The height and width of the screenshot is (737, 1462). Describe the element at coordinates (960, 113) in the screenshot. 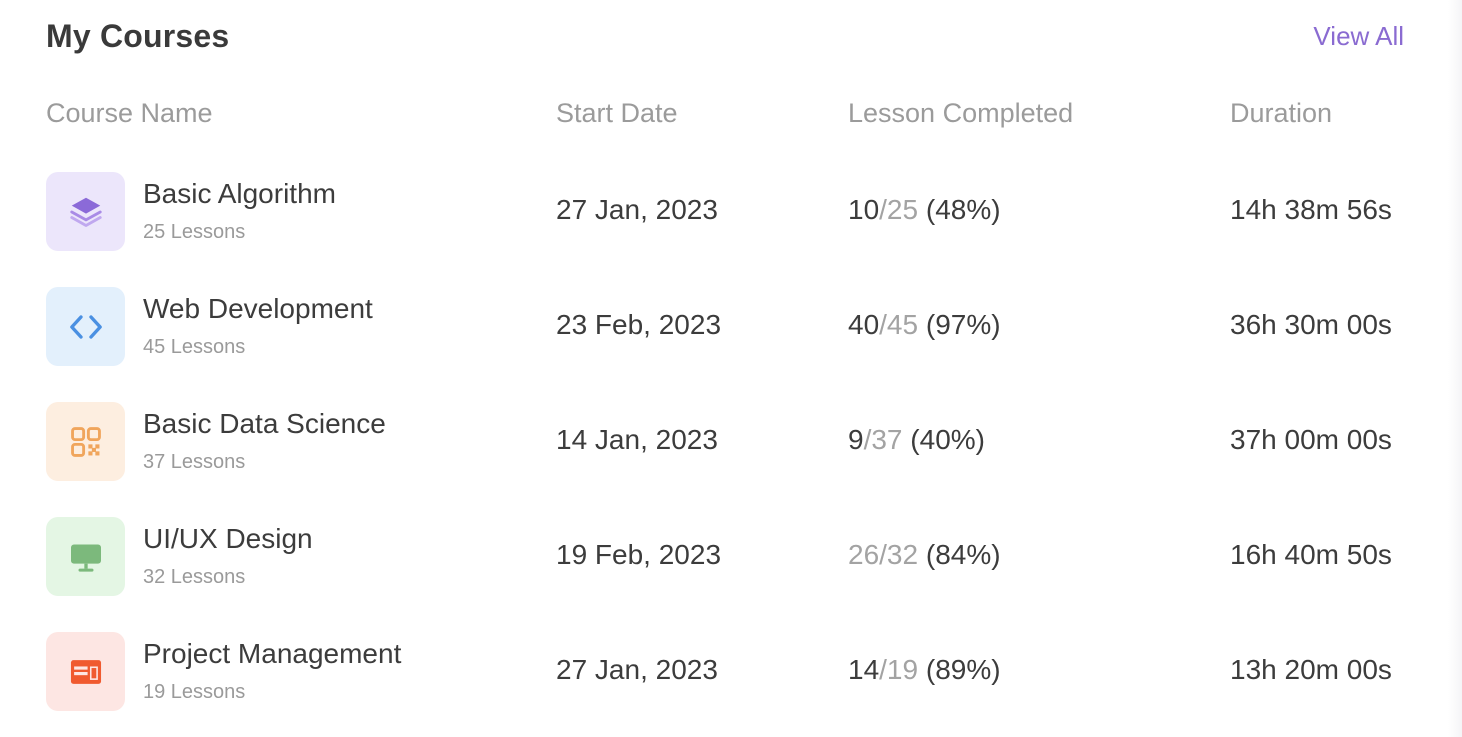

I see `column-header-lesson-completed: Lesson Completed` at that location.